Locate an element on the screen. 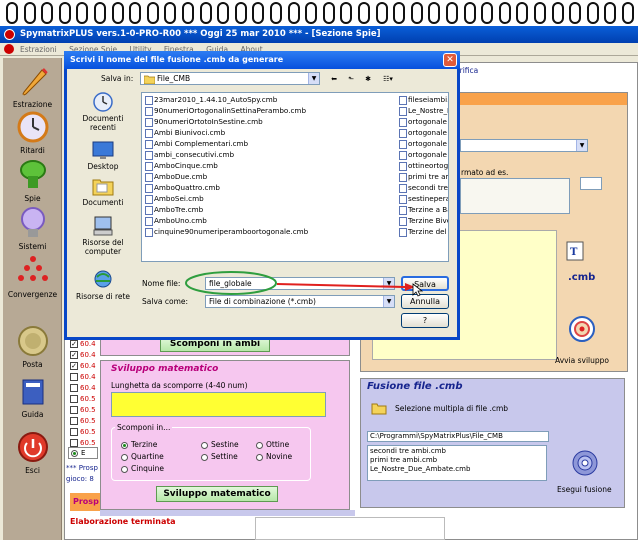 The width and height of the screenshot is (638, 540). file-item: AmboTre.cmb is located at coordinates (226, 209).